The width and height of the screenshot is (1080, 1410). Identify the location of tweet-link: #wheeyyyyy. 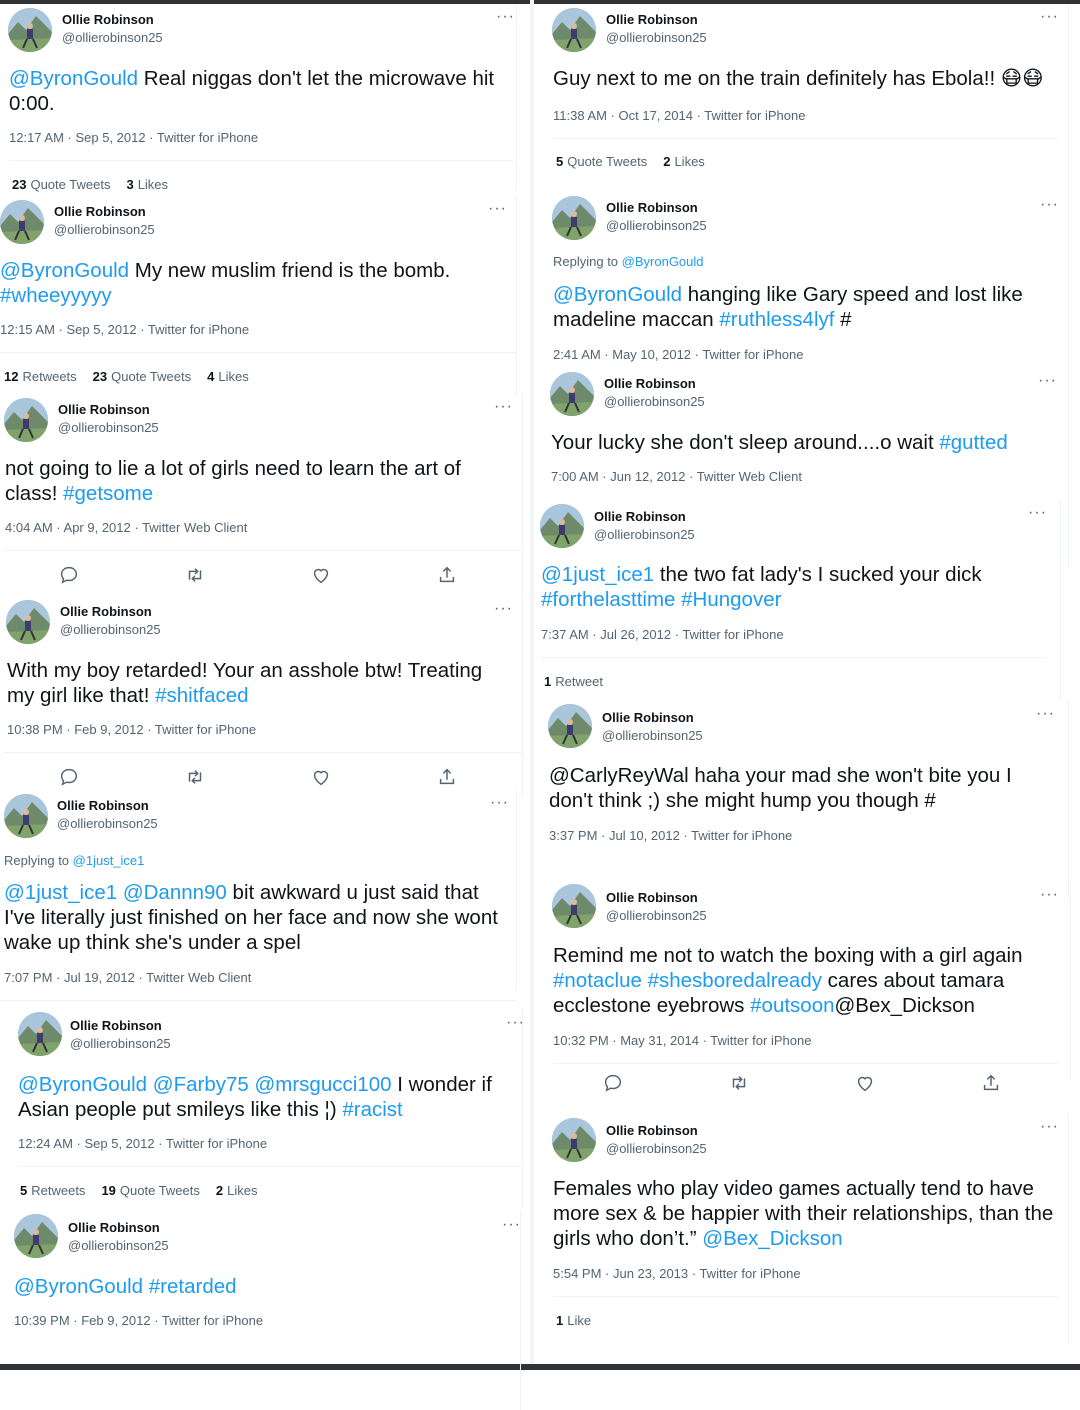
(56, 295).